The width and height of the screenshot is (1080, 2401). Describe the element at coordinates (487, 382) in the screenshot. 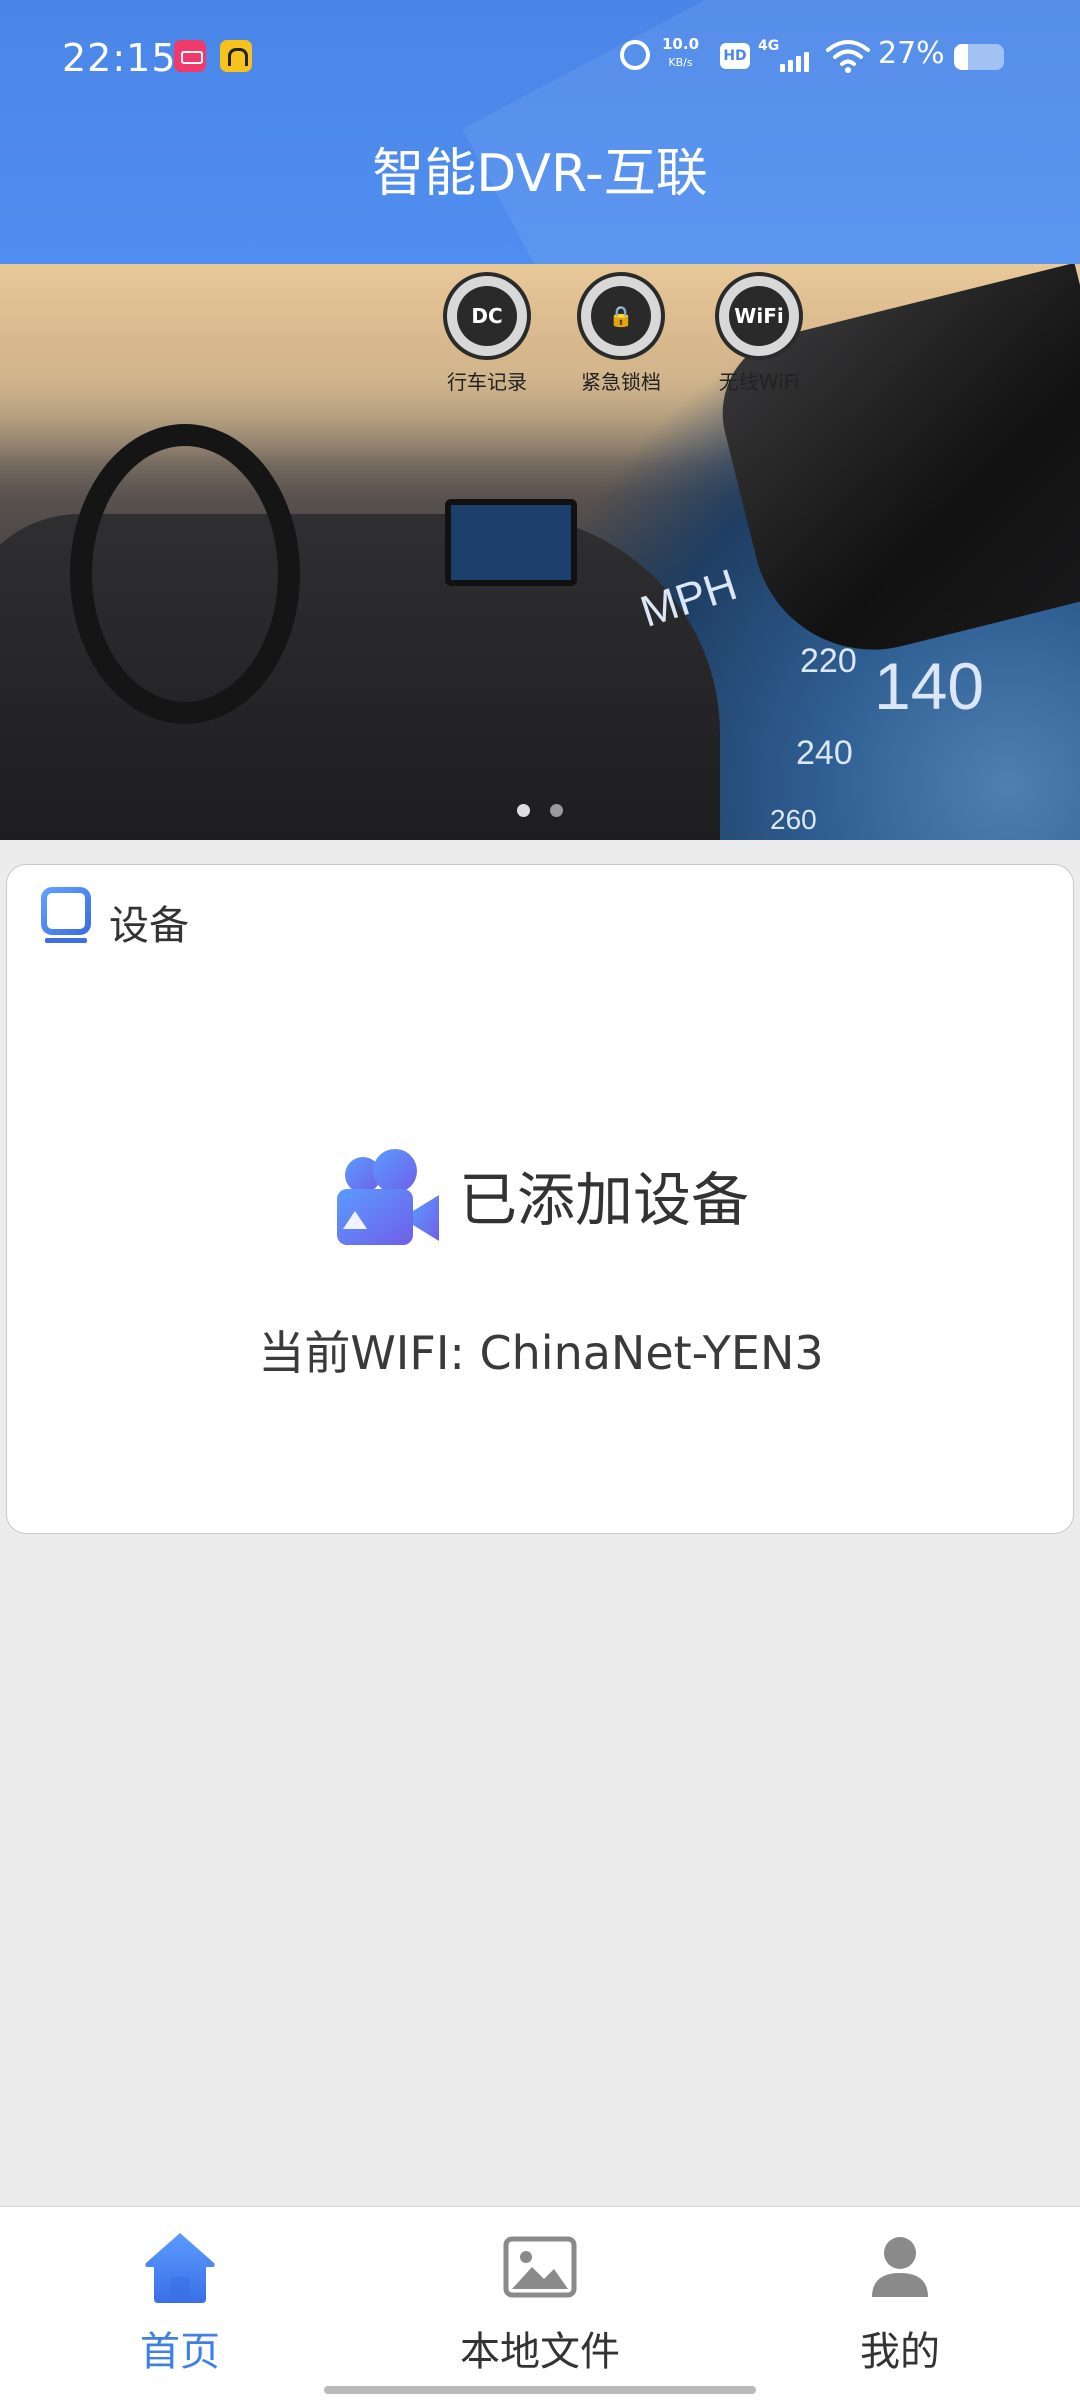

I see `feature-label: 行车记录` at that location.